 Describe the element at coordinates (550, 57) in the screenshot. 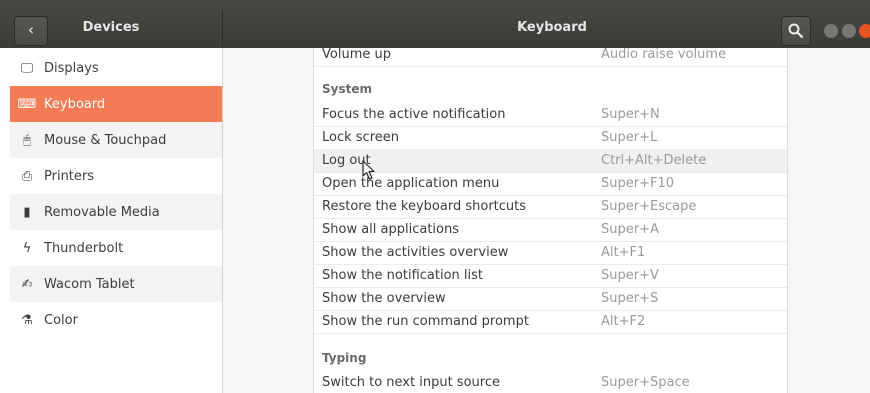

I see `shortcut-row: Volume up Audio raise volume` at that location.